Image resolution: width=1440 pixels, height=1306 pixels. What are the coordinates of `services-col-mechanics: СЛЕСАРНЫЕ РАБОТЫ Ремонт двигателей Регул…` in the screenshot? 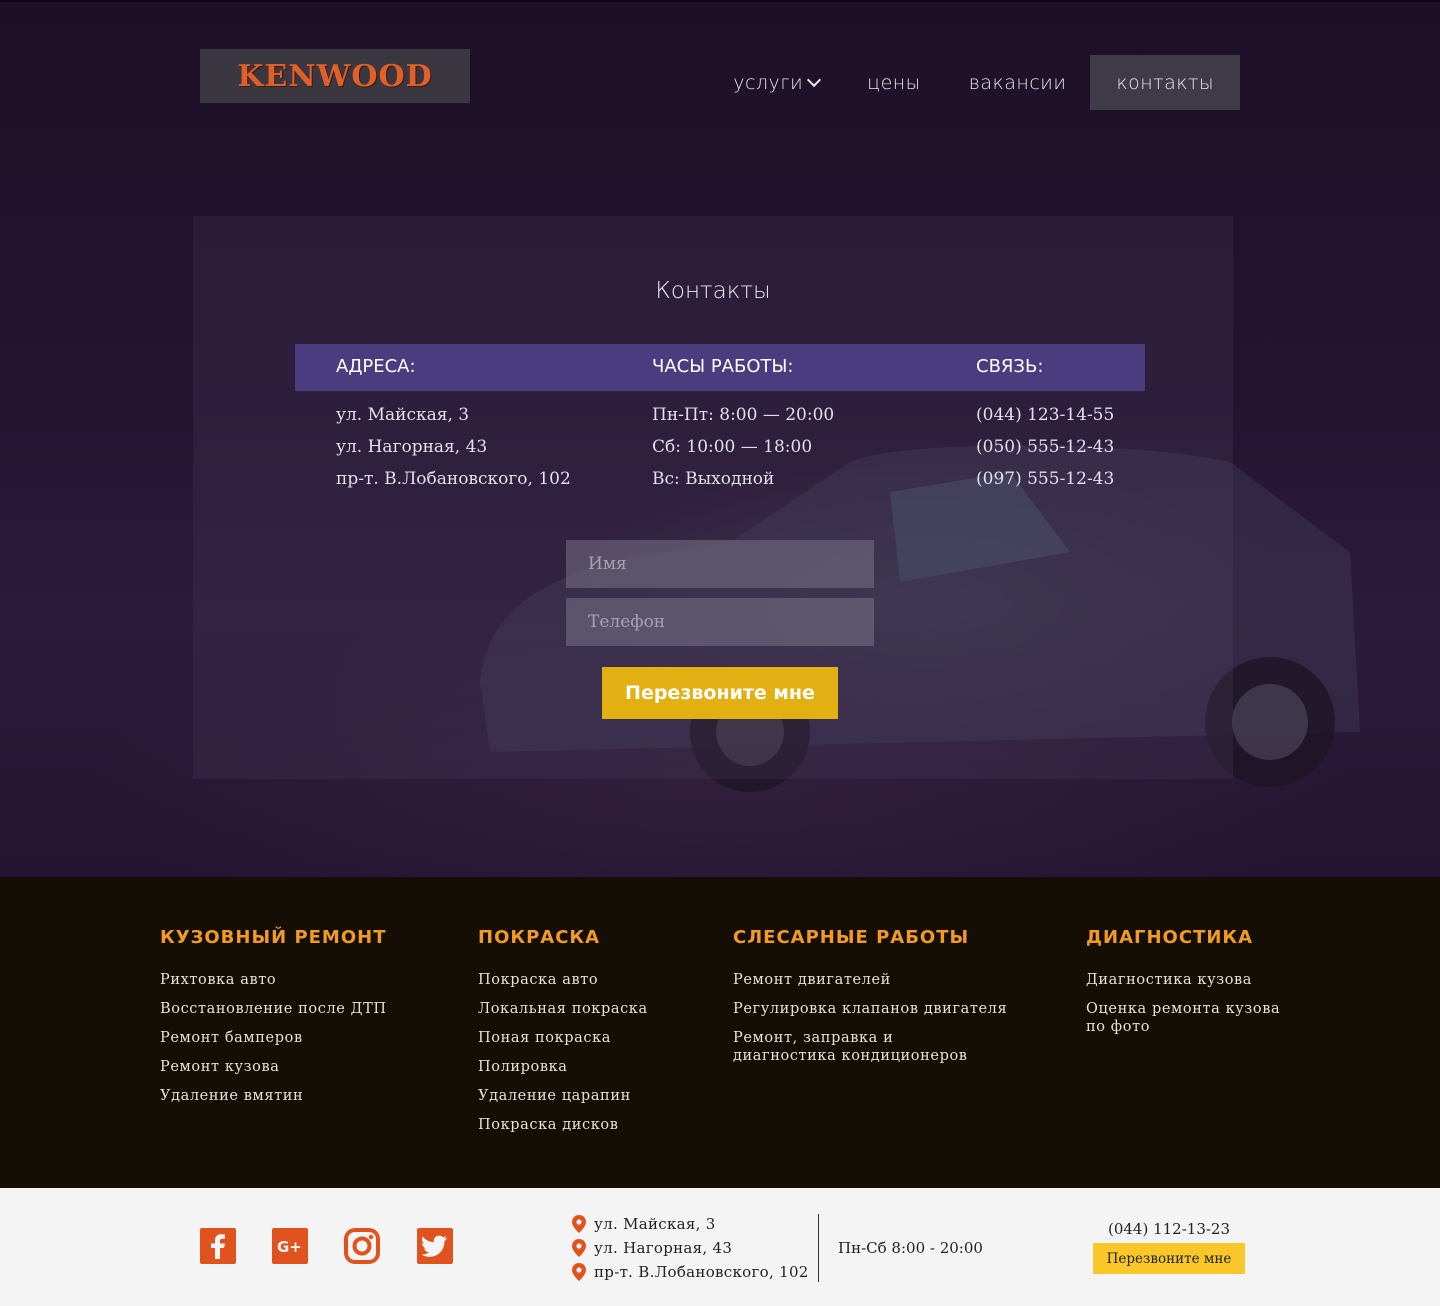 It's located at (883, 1001).